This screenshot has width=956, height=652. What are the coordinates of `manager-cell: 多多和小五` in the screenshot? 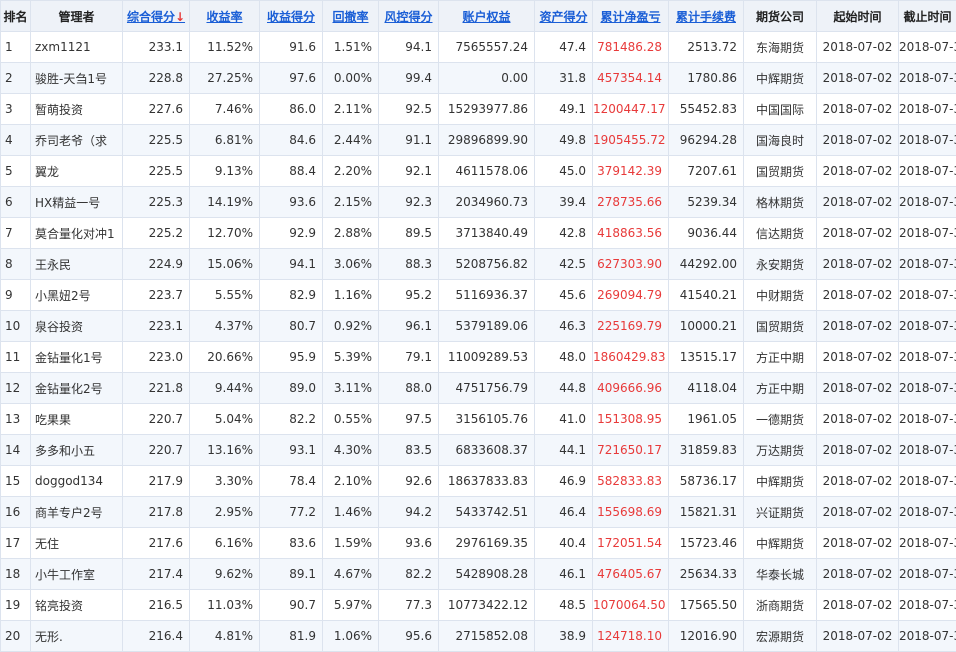 It's located at (77, 450).